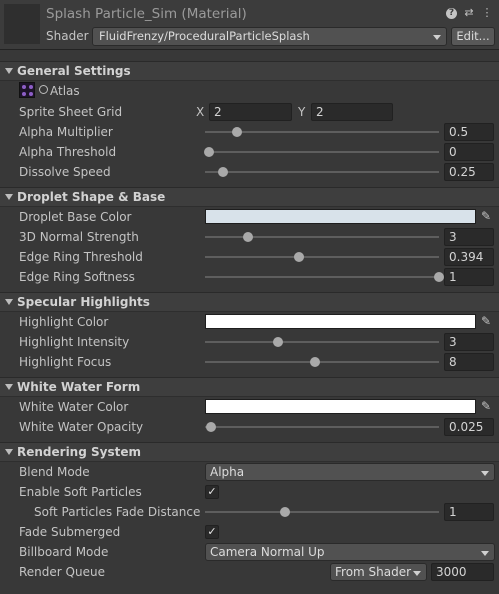 Image resolution: width=499 pixels, height=594 pixels. Describe the element at coordinates (249, 197) in the screenshot. I see `section-droplet-shape: Droplet Shape & Base` at that location.